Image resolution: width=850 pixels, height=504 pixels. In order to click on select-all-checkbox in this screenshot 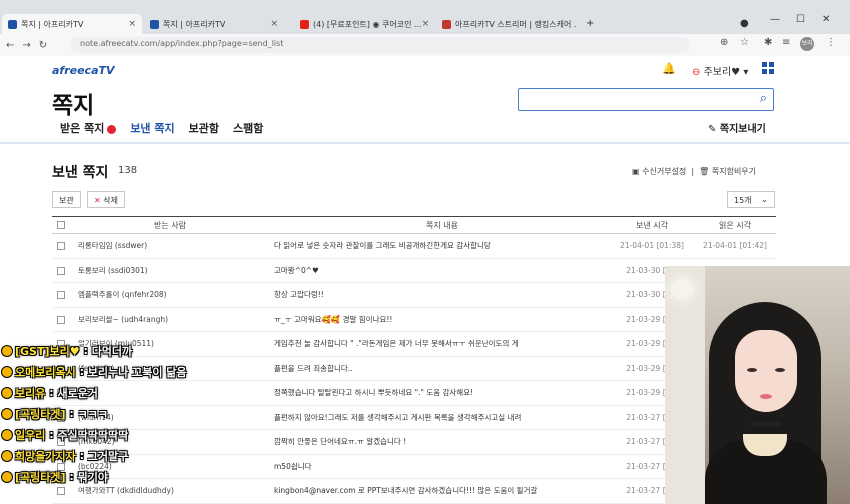, I will do `click(61, 225)`.